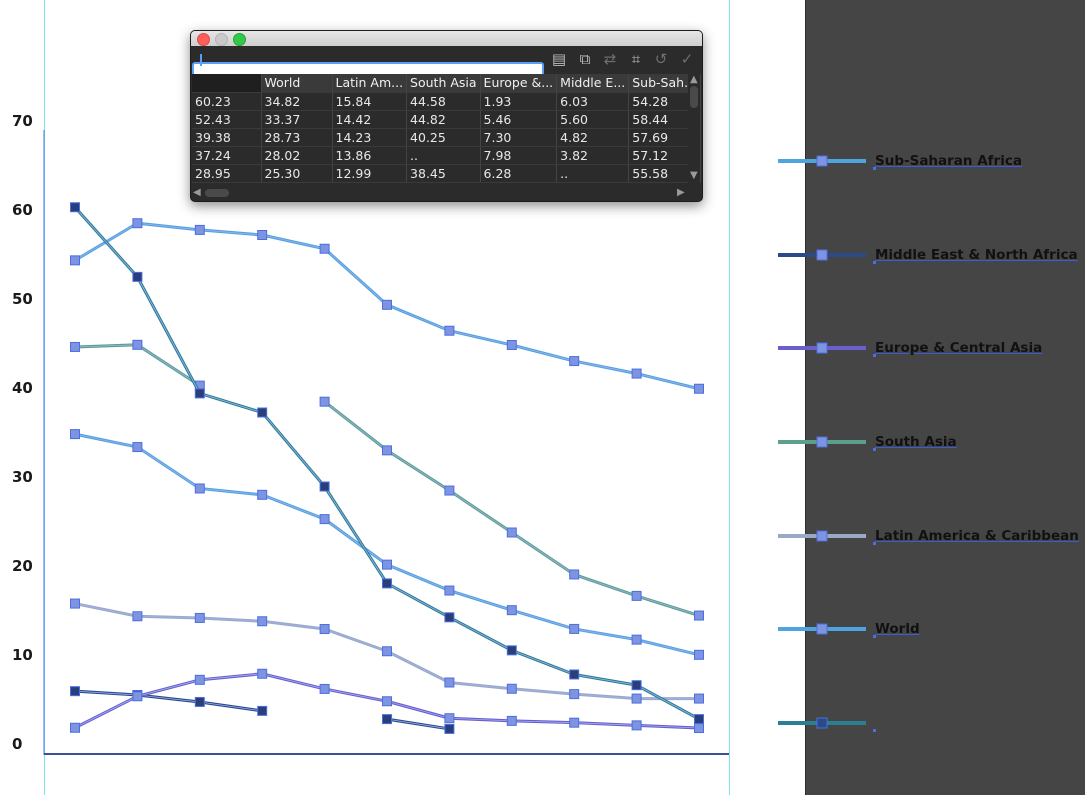  I want to click on table-cell: 14.42, so click(370, 119).